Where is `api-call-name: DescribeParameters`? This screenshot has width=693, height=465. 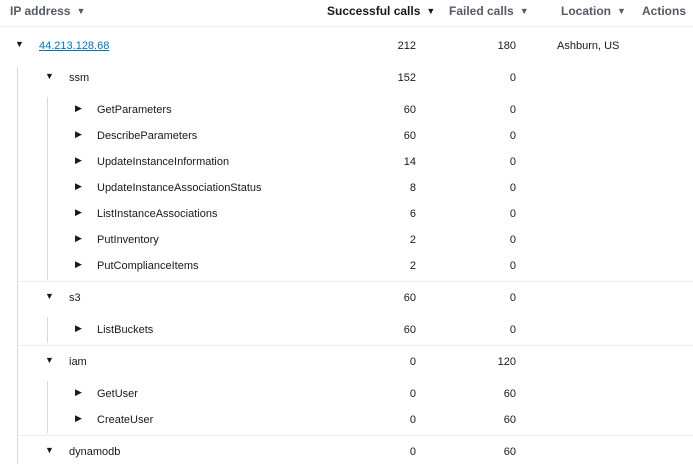 api-call-name: DescribeParameters is located at coordinates (147, 136).